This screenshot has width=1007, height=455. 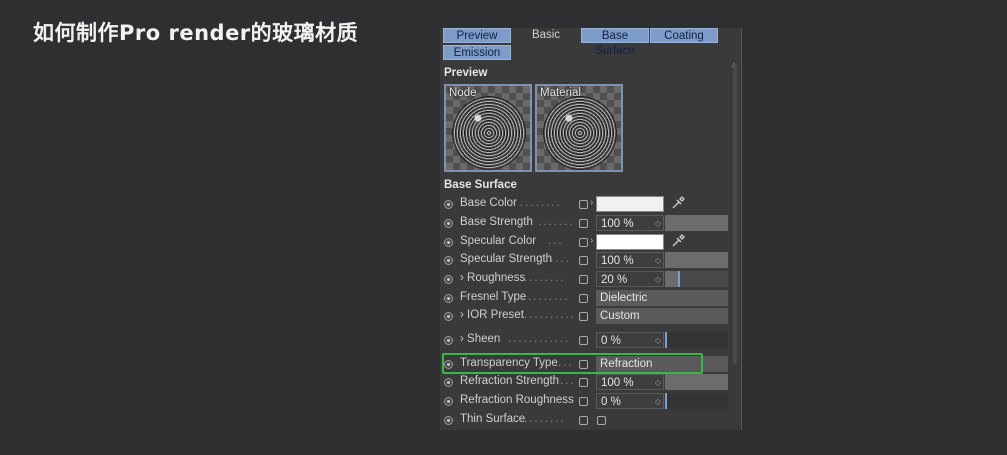 I want to click on specular-color-swatch, so click(x=630, y=242).